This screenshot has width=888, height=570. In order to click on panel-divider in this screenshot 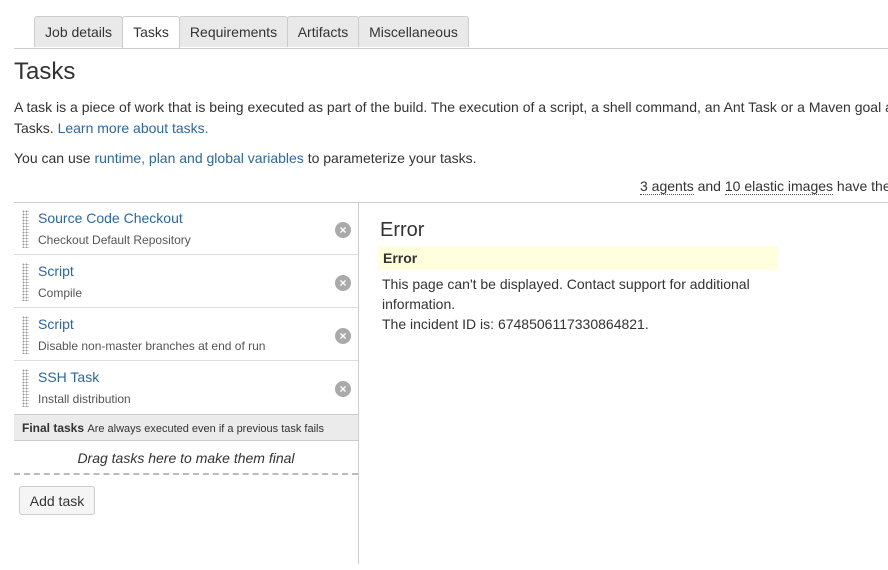, I will do `click(358, 383)`.